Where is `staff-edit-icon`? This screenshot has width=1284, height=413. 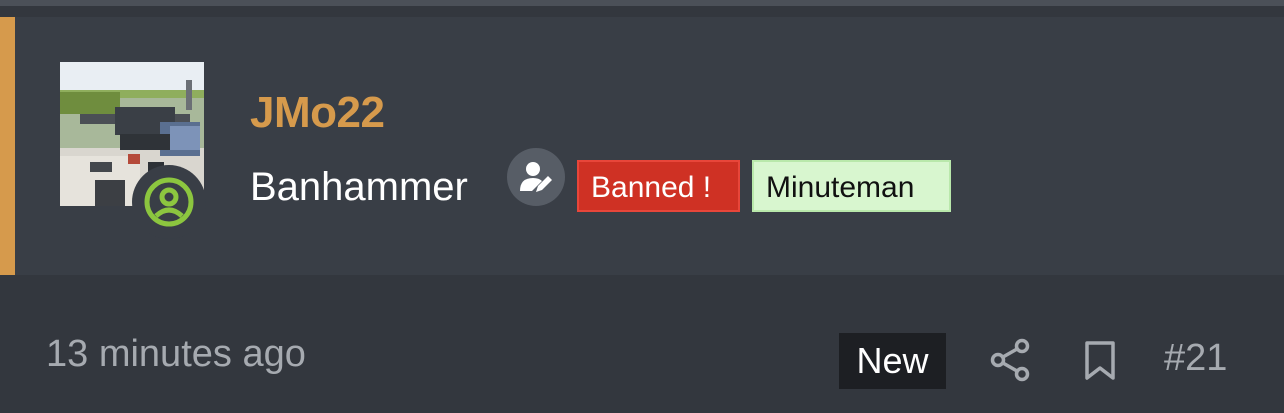
staff-edit-icon is located at coordinates (536, 177).